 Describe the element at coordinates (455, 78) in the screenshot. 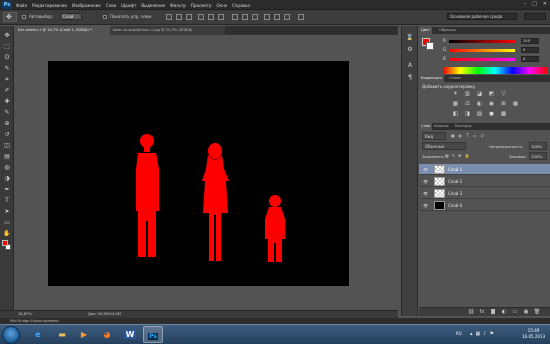

I see `tab-styles: Стили` at that location.